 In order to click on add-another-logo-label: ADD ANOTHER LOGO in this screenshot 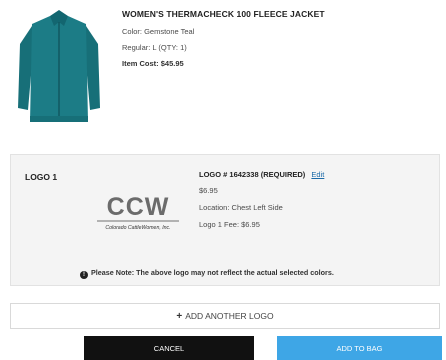, I will do `click(229, 316)`.